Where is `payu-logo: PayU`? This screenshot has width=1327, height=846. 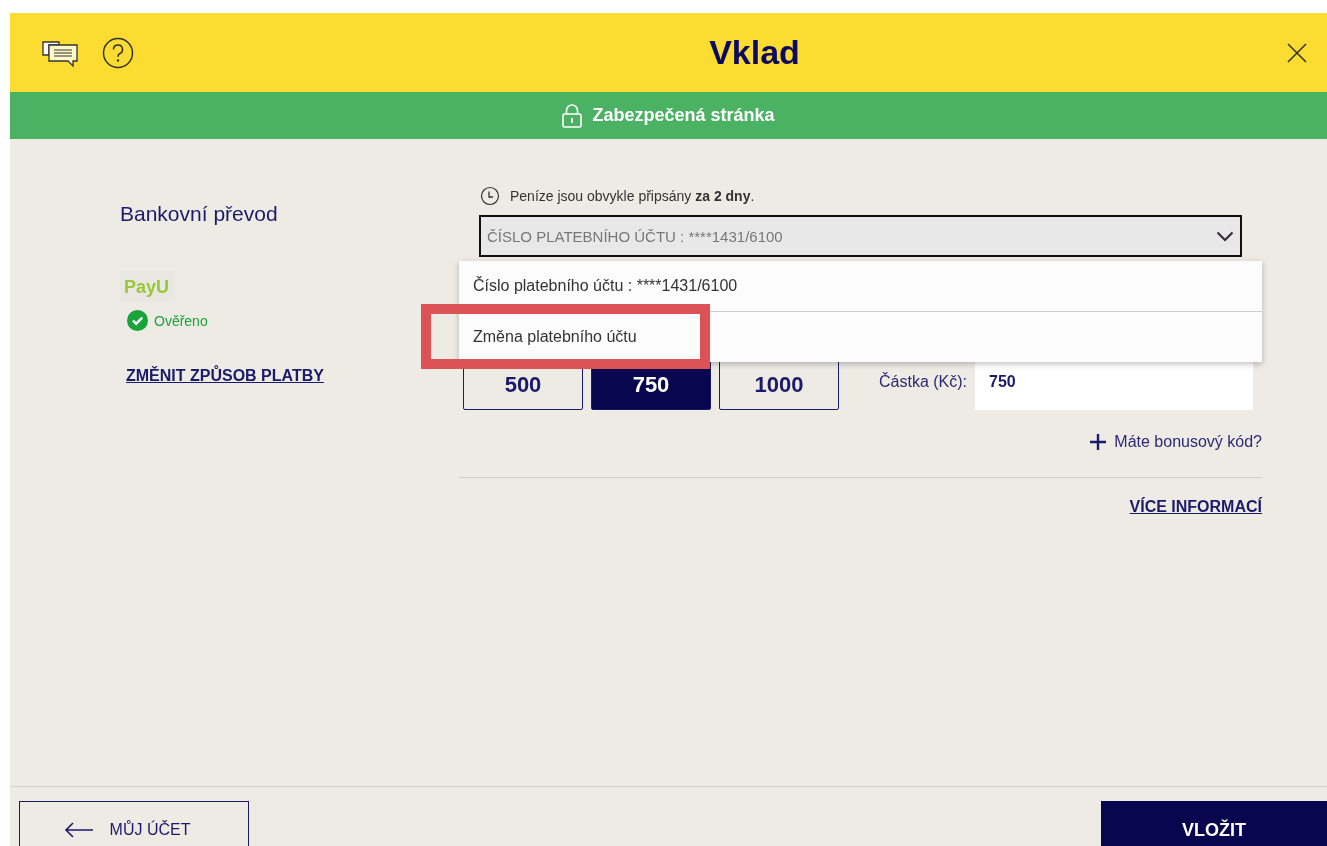
payu-logo: PayU is located at coordinates (148, 286).